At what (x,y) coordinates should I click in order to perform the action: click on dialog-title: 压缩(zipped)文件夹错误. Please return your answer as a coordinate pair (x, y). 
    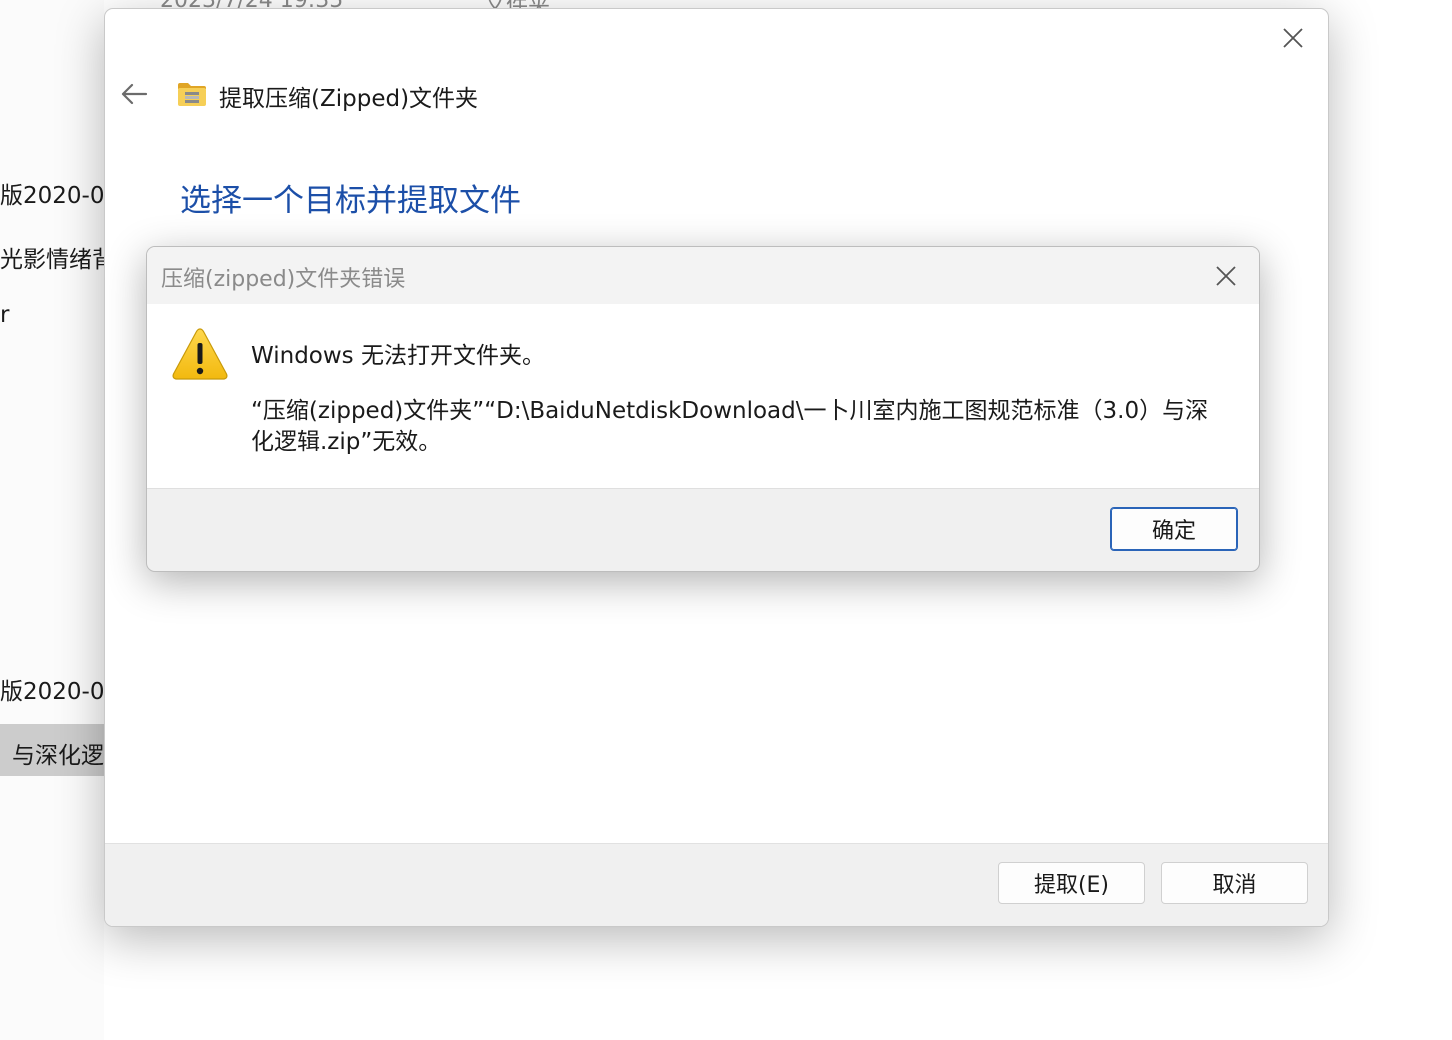
    Looking at the image, I should click on (283, 279).